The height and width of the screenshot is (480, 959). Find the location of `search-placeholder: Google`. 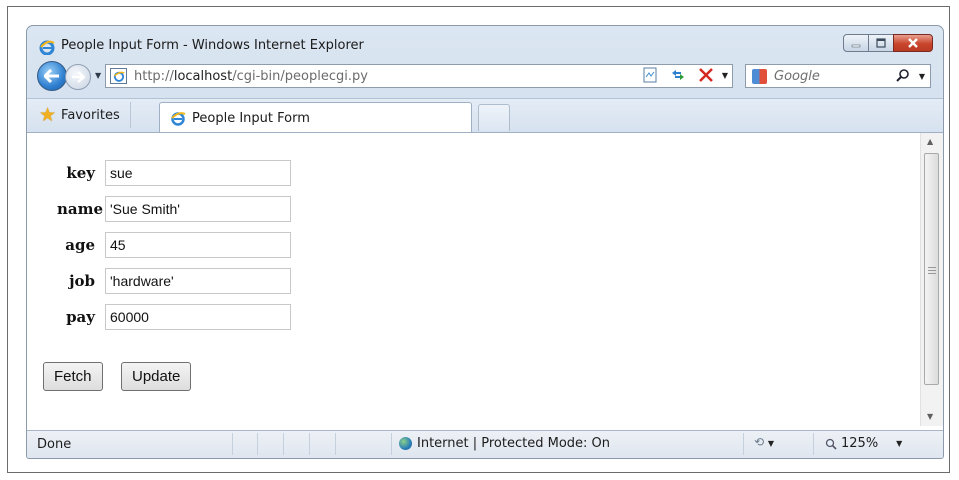

search-placeholder: Google is located at coordinates (797, 76).